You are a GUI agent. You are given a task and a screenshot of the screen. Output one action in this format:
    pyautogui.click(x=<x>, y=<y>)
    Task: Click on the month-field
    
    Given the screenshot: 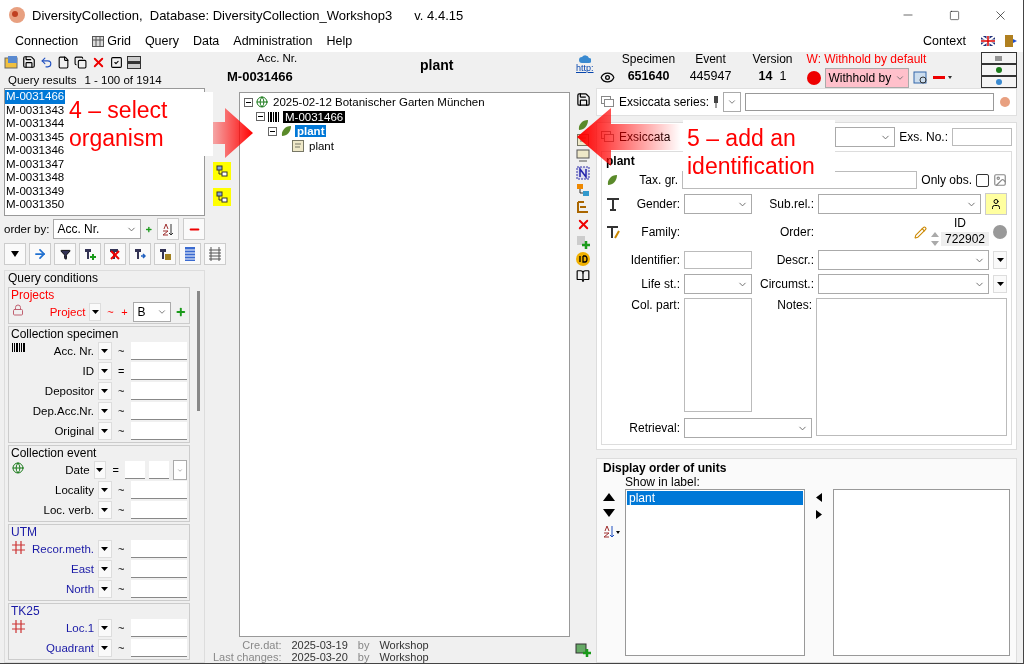 What is the action you would take?
    pyautogui.click(x=159, y=470)
    